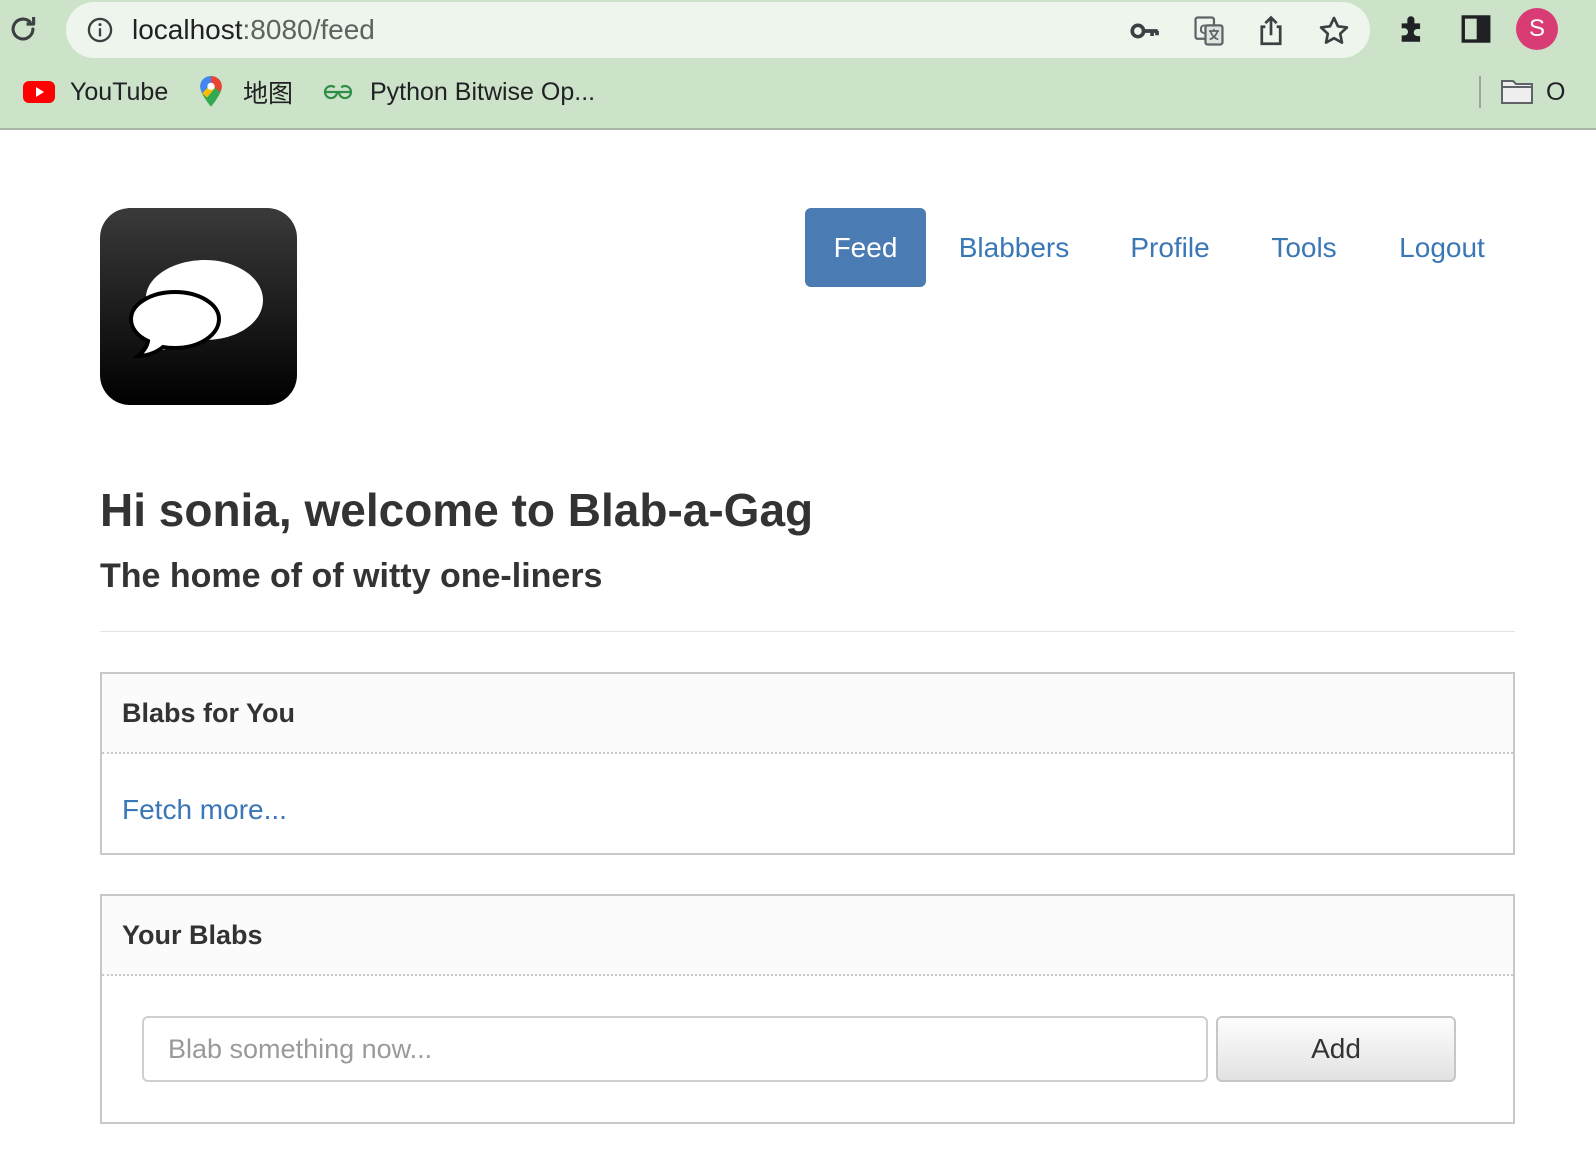 This screenshot has height=1156, width=1596. I want to click on add-blab-button: Add, so click(1336, 1049).